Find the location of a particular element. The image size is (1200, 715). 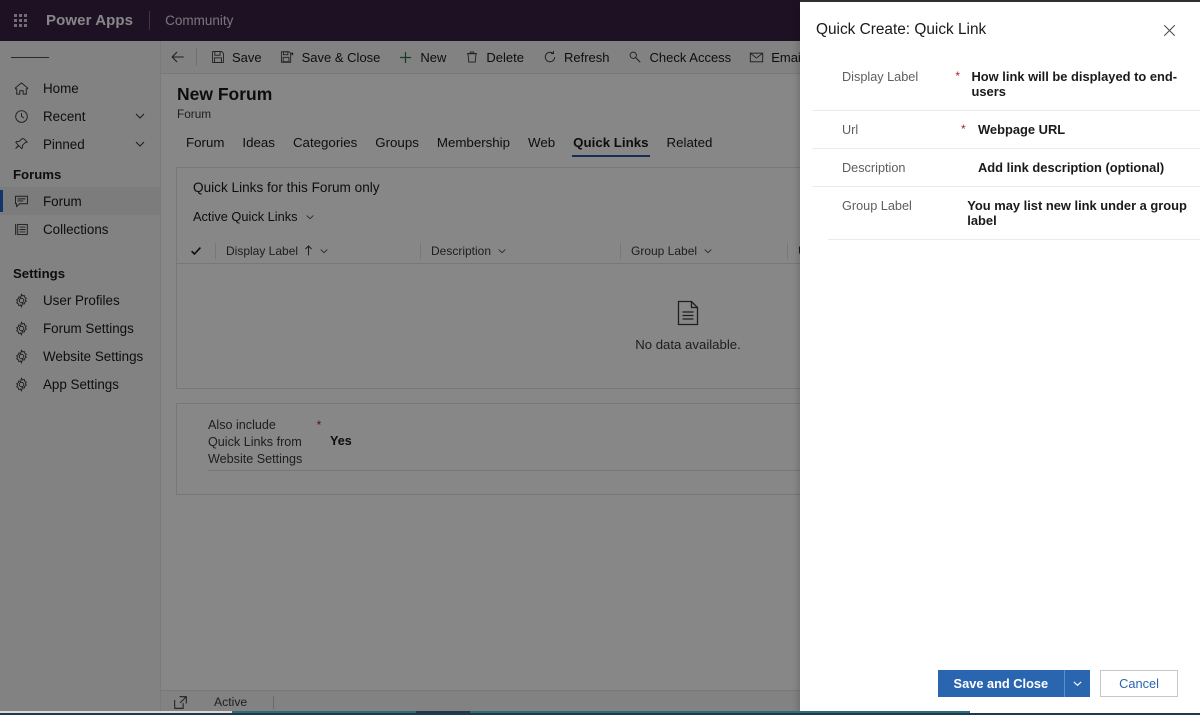

field-label: Display Label is located at coordinates (880, 77).